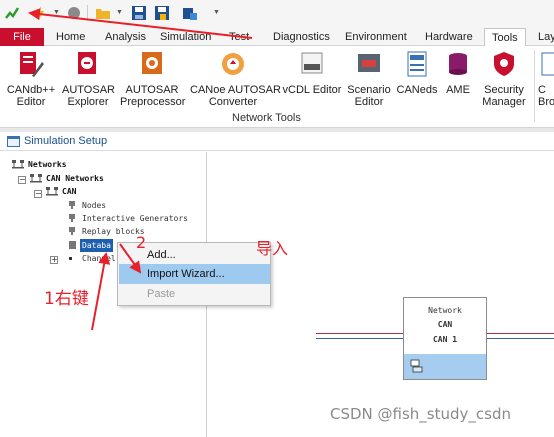 The height and width of the screenshot is (437, 554). I want to click on save-all-icon, so click(162, 13).